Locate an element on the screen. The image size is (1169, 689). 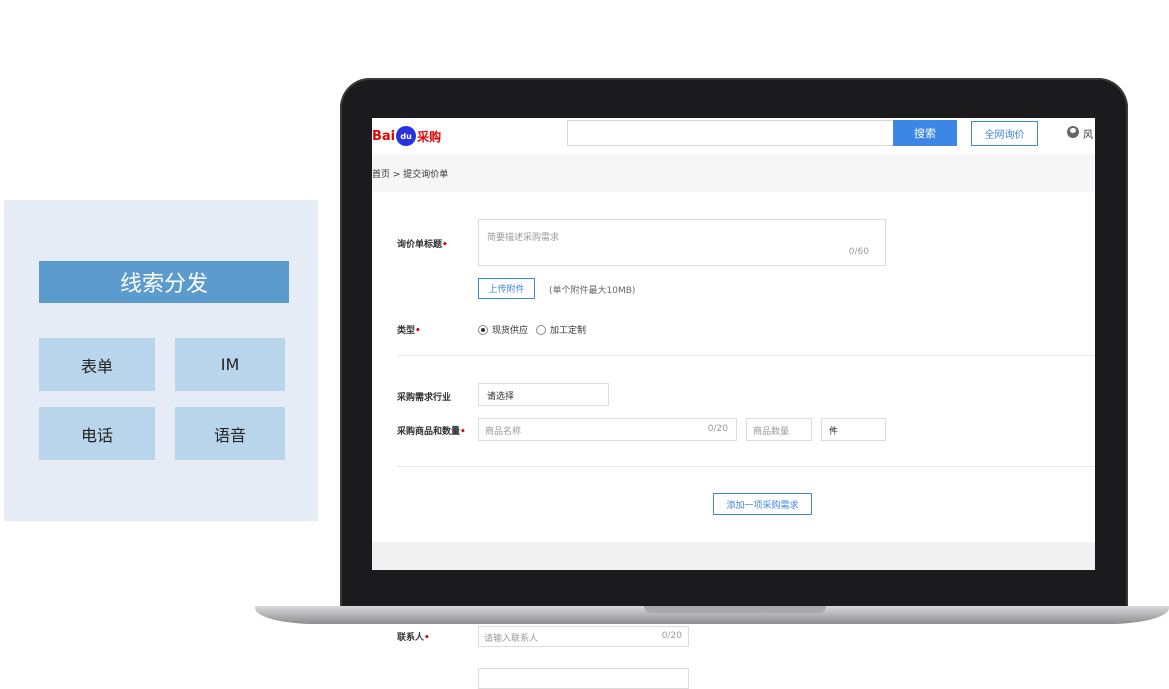
contact-input: 请输入联系人 0/20 is located at coordinates (583, 636).